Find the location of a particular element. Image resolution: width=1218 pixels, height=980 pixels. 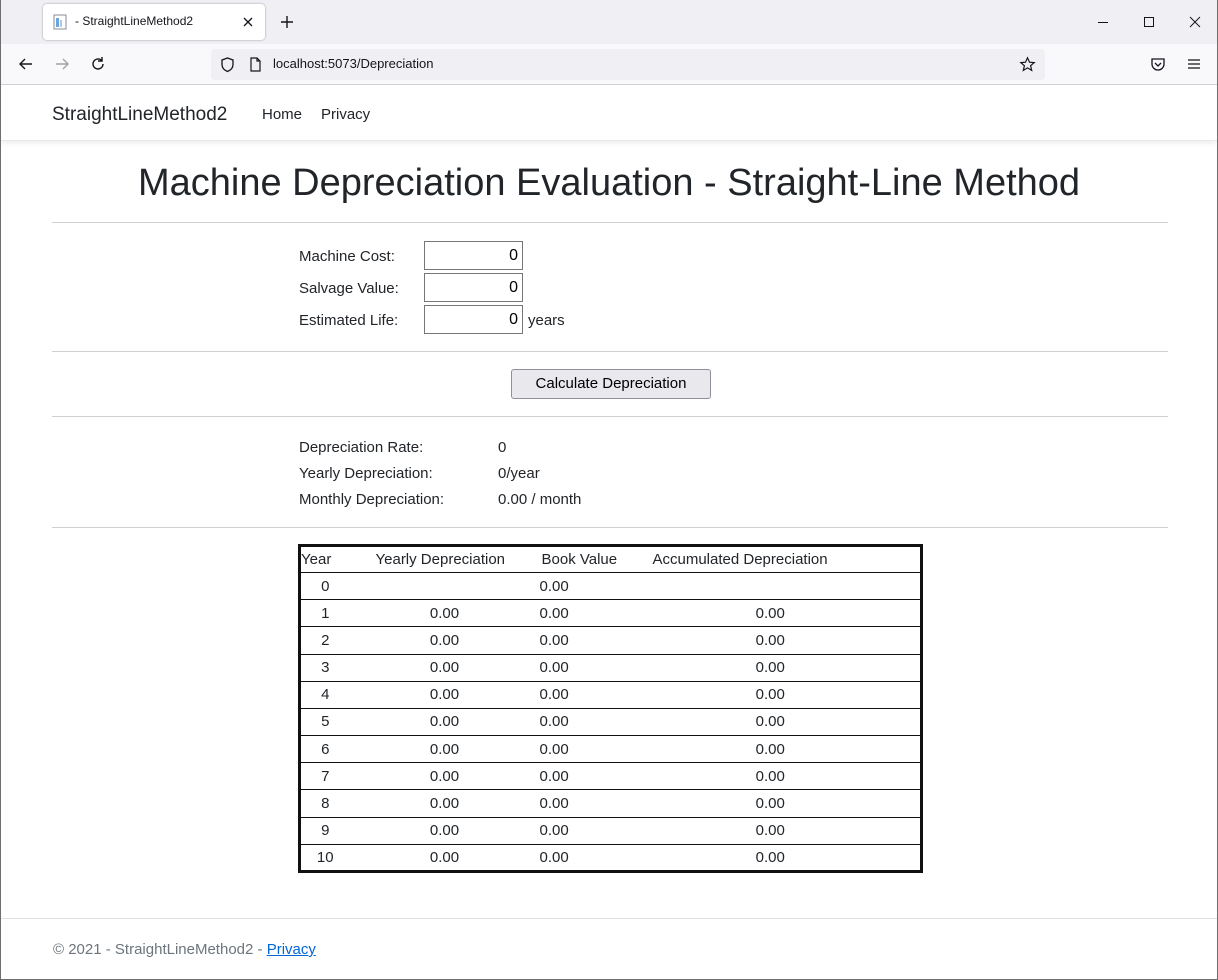

page-icon is located at coordinates (255, 64).